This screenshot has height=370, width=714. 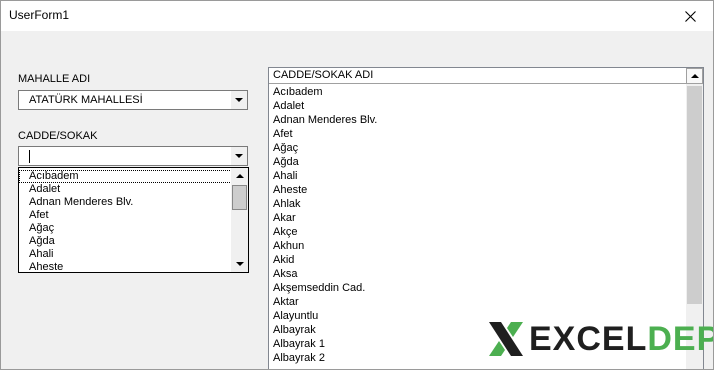 I want to click on list-item: Akar, so click(x=478, y=218).